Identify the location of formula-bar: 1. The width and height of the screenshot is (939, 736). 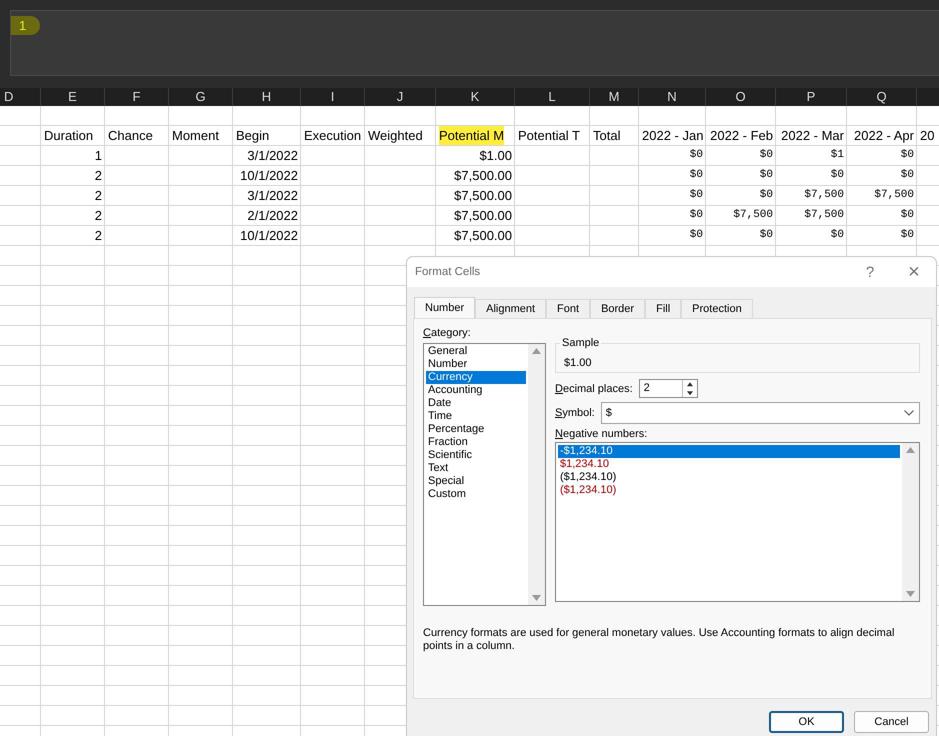
(474, 43).